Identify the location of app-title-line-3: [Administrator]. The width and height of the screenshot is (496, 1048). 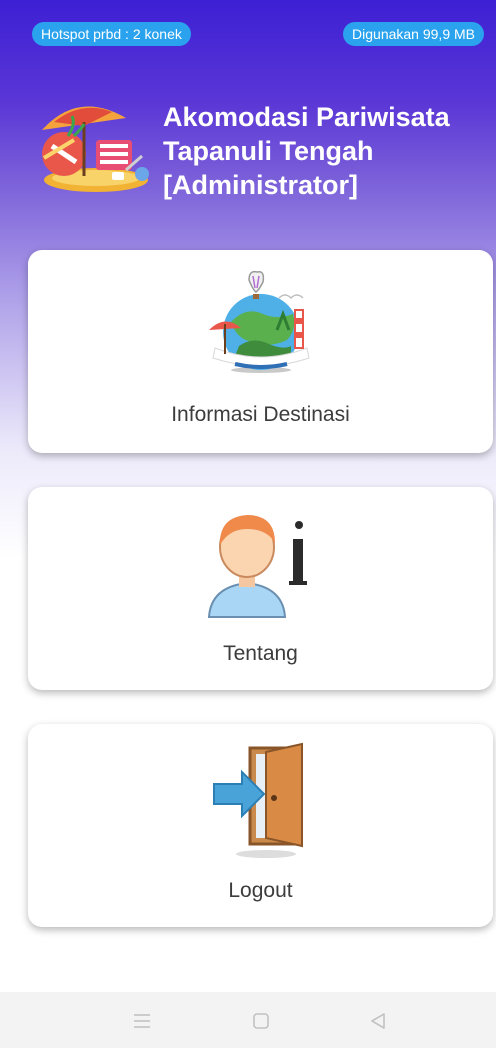
(260, 185).